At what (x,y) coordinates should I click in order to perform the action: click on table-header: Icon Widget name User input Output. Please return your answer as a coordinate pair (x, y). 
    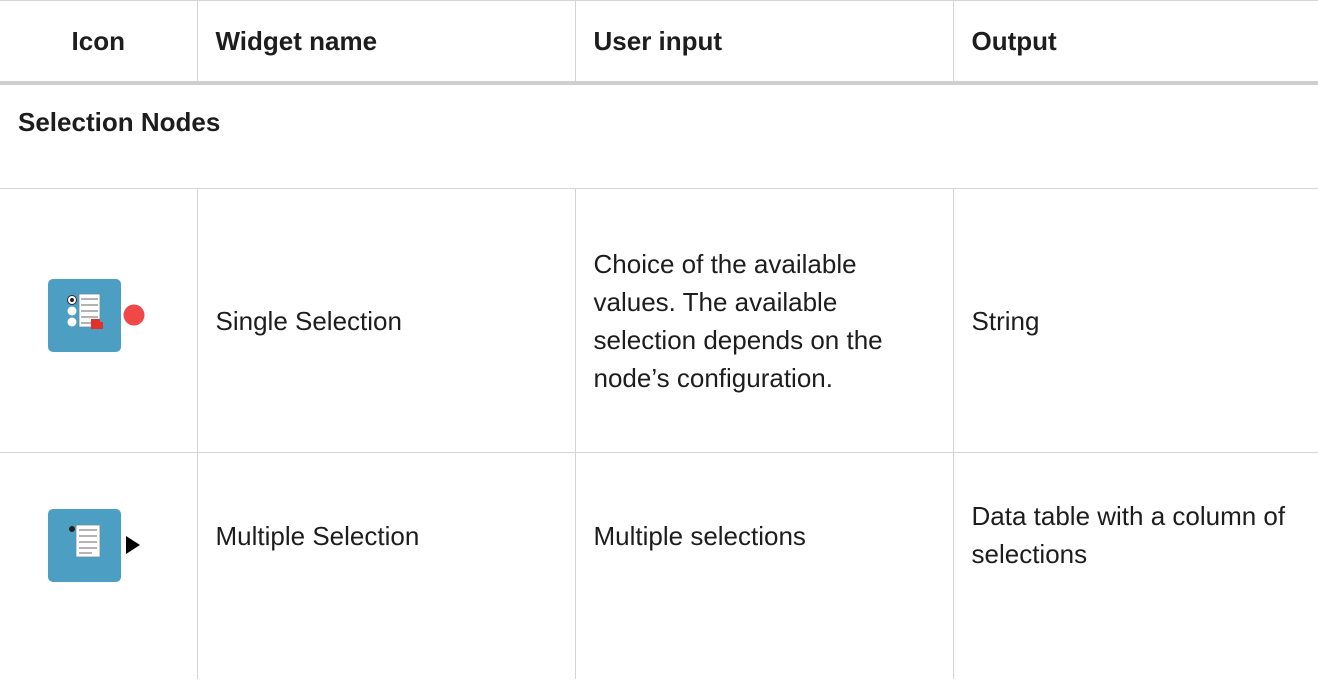
    Looking at the image, I should click on (659, 42).